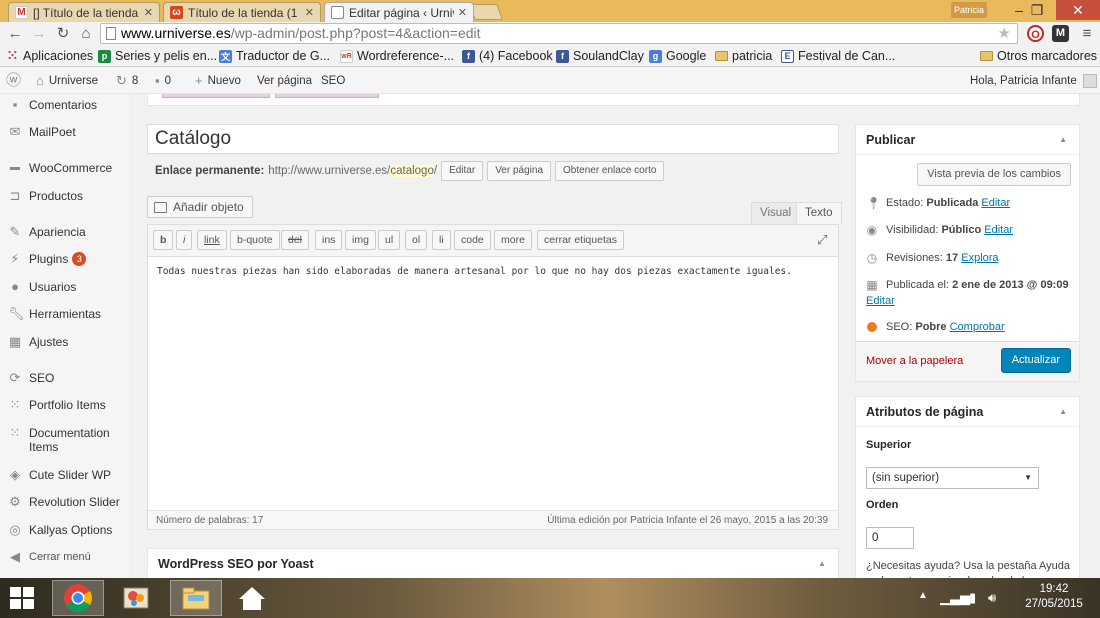  What do you see at coordinates (513, 240) in the screenshot?
I see `qt-more-button: more` at bounding box center [513, 240].